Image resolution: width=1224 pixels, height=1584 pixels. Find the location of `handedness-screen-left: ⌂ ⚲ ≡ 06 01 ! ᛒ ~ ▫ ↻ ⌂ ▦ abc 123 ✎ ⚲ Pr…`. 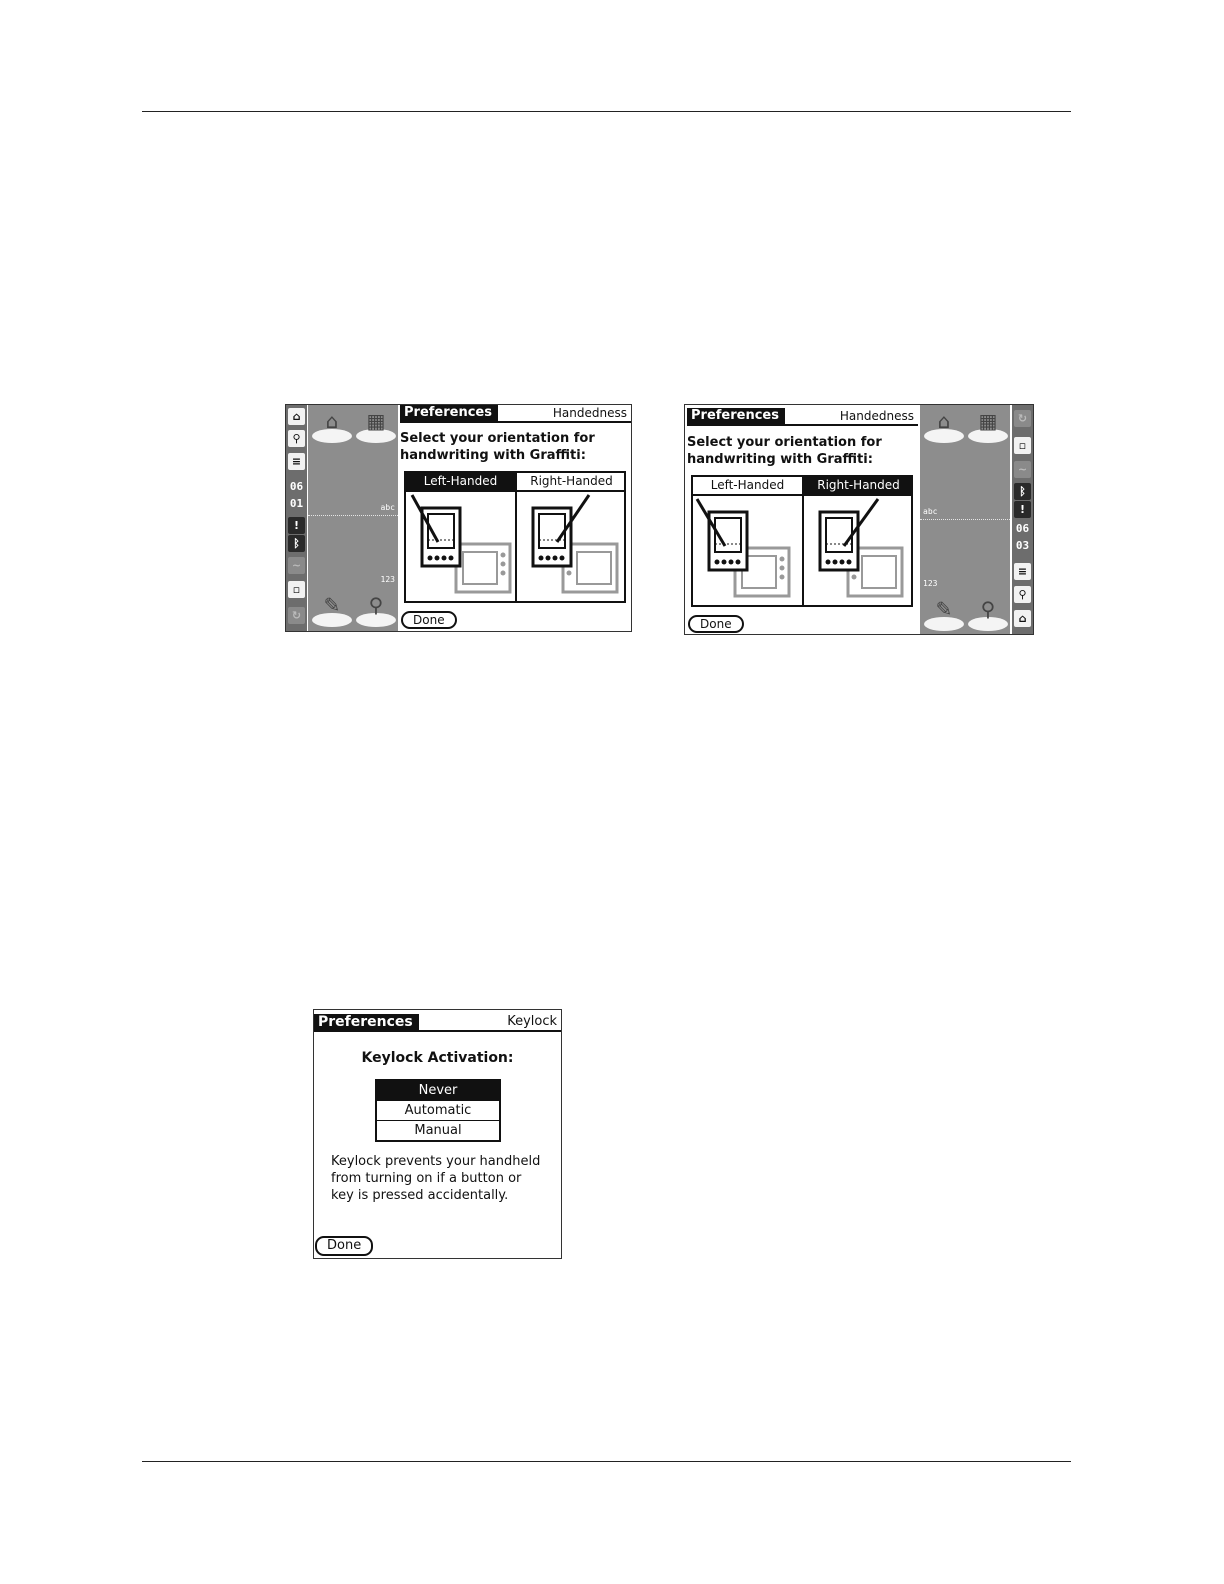

handedness-screen-left: ⌂ ⚲ ≡ 06 01 ! ᛒ ~ ▫ ↻ ⌂ ▦ abc 123 ✎ ⚲ Pr… is located at coordinates (458, 518).